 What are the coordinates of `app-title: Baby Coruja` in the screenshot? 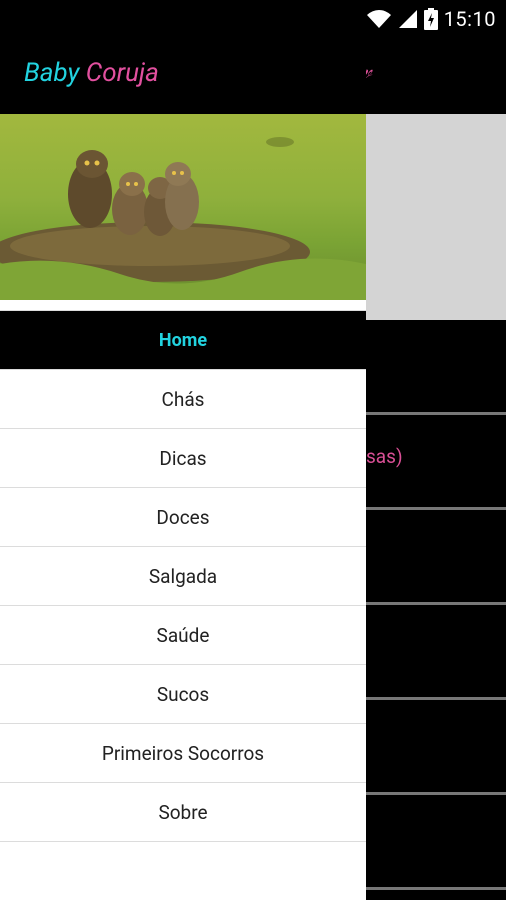 It's located at (91, 73).